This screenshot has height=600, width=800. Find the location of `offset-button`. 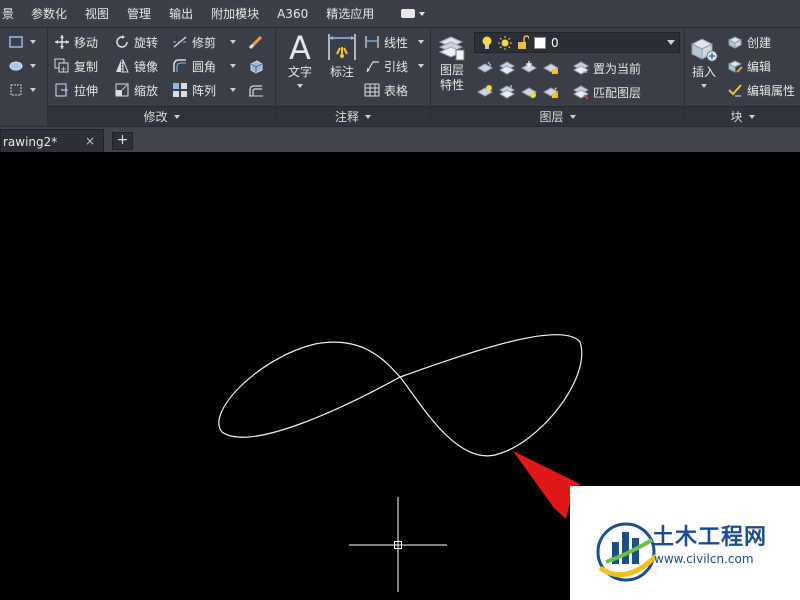

offset-button is located at coordinates (256, 90).